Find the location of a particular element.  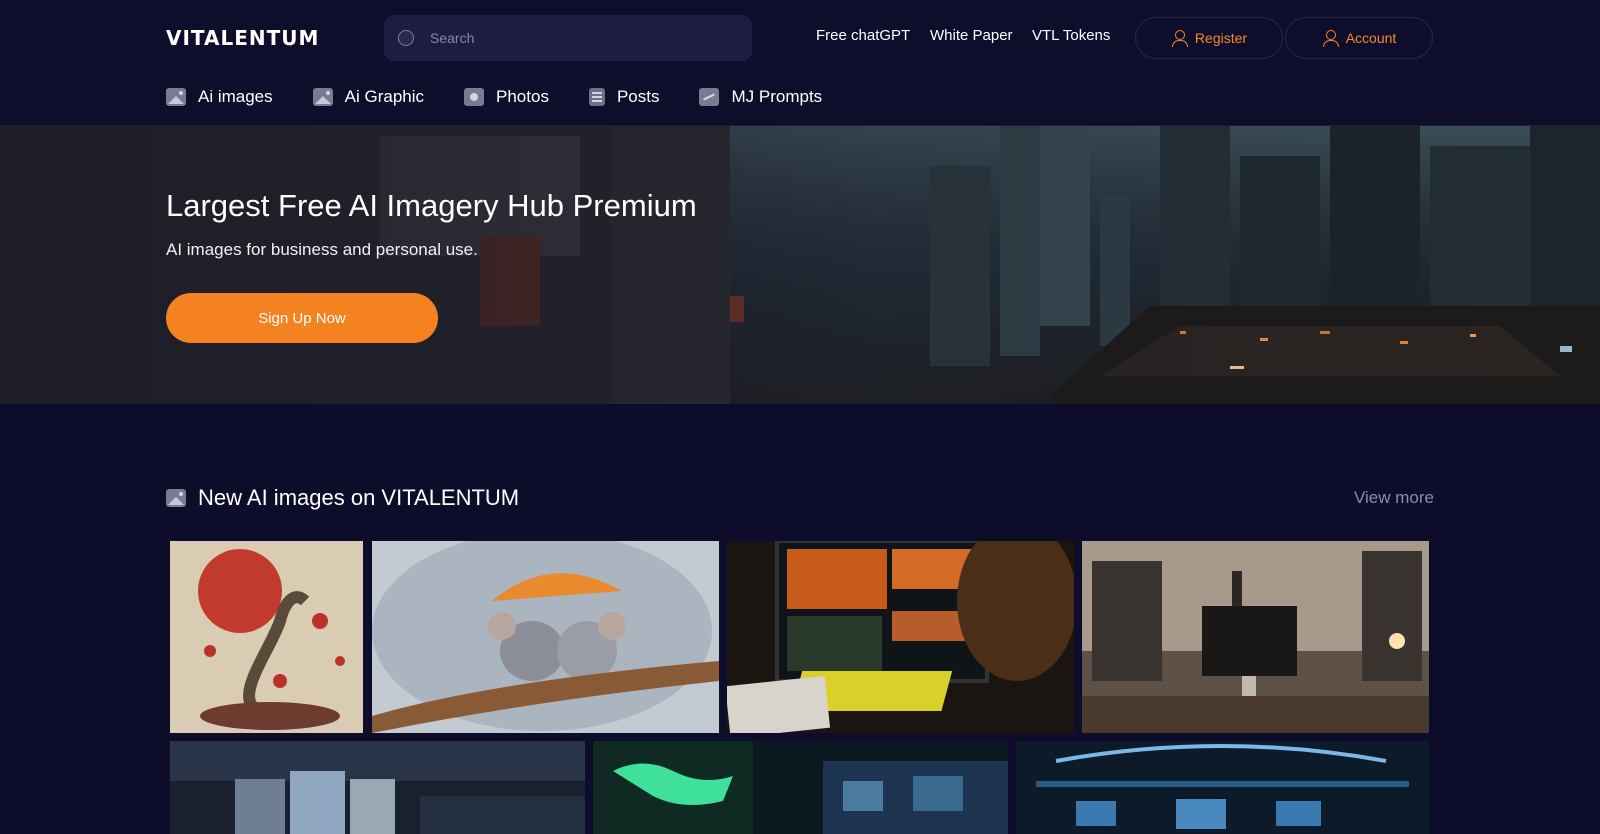

image-thumbnail-control-room is located at coordinates (377, 787).